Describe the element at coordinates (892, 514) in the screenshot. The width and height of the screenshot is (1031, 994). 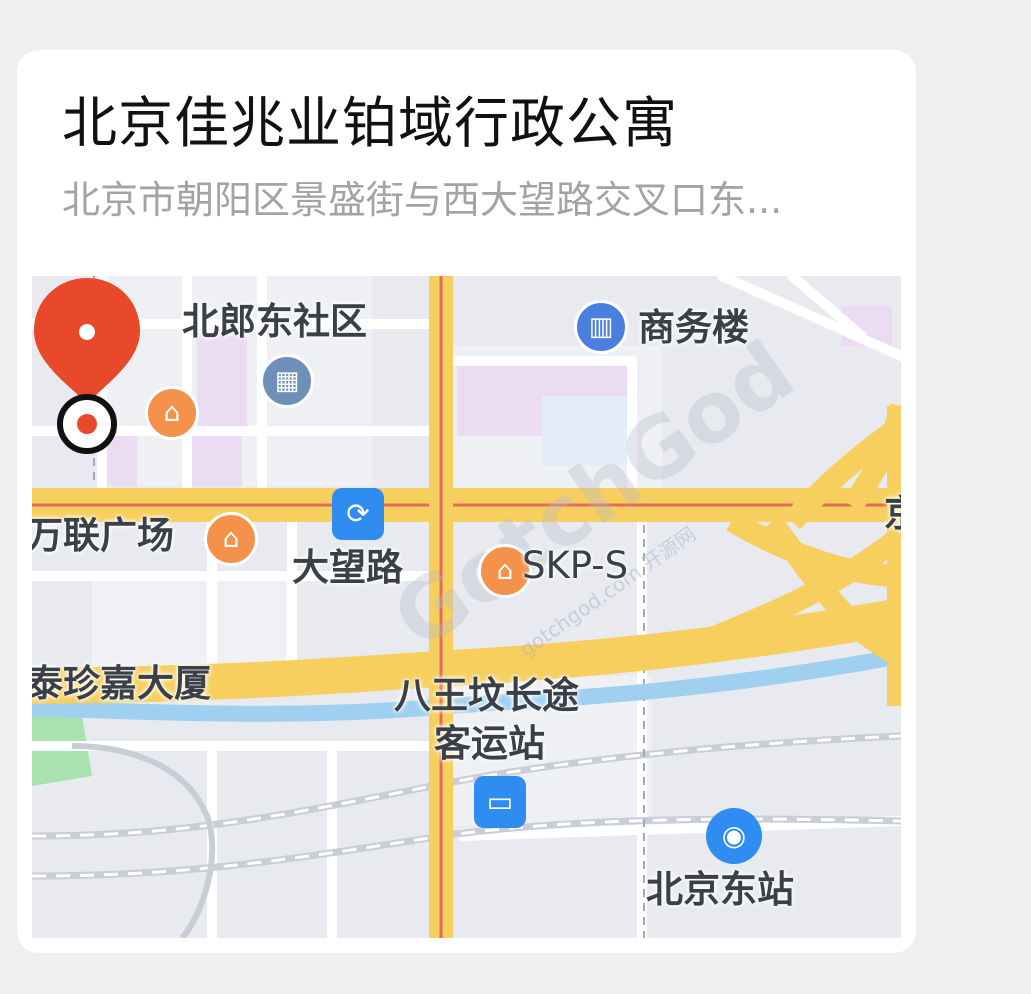
I see `label-edge: 京` at that location.